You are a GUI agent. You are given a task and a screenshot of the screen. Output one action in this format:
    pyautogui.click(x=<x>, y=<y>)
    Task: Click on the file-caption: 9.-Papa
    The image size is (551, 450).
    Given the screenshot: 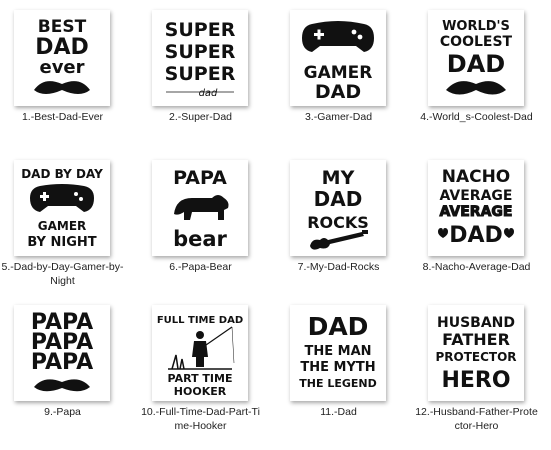 What is the action you would take?
    pyautogui.click(x=62, y=412)
    